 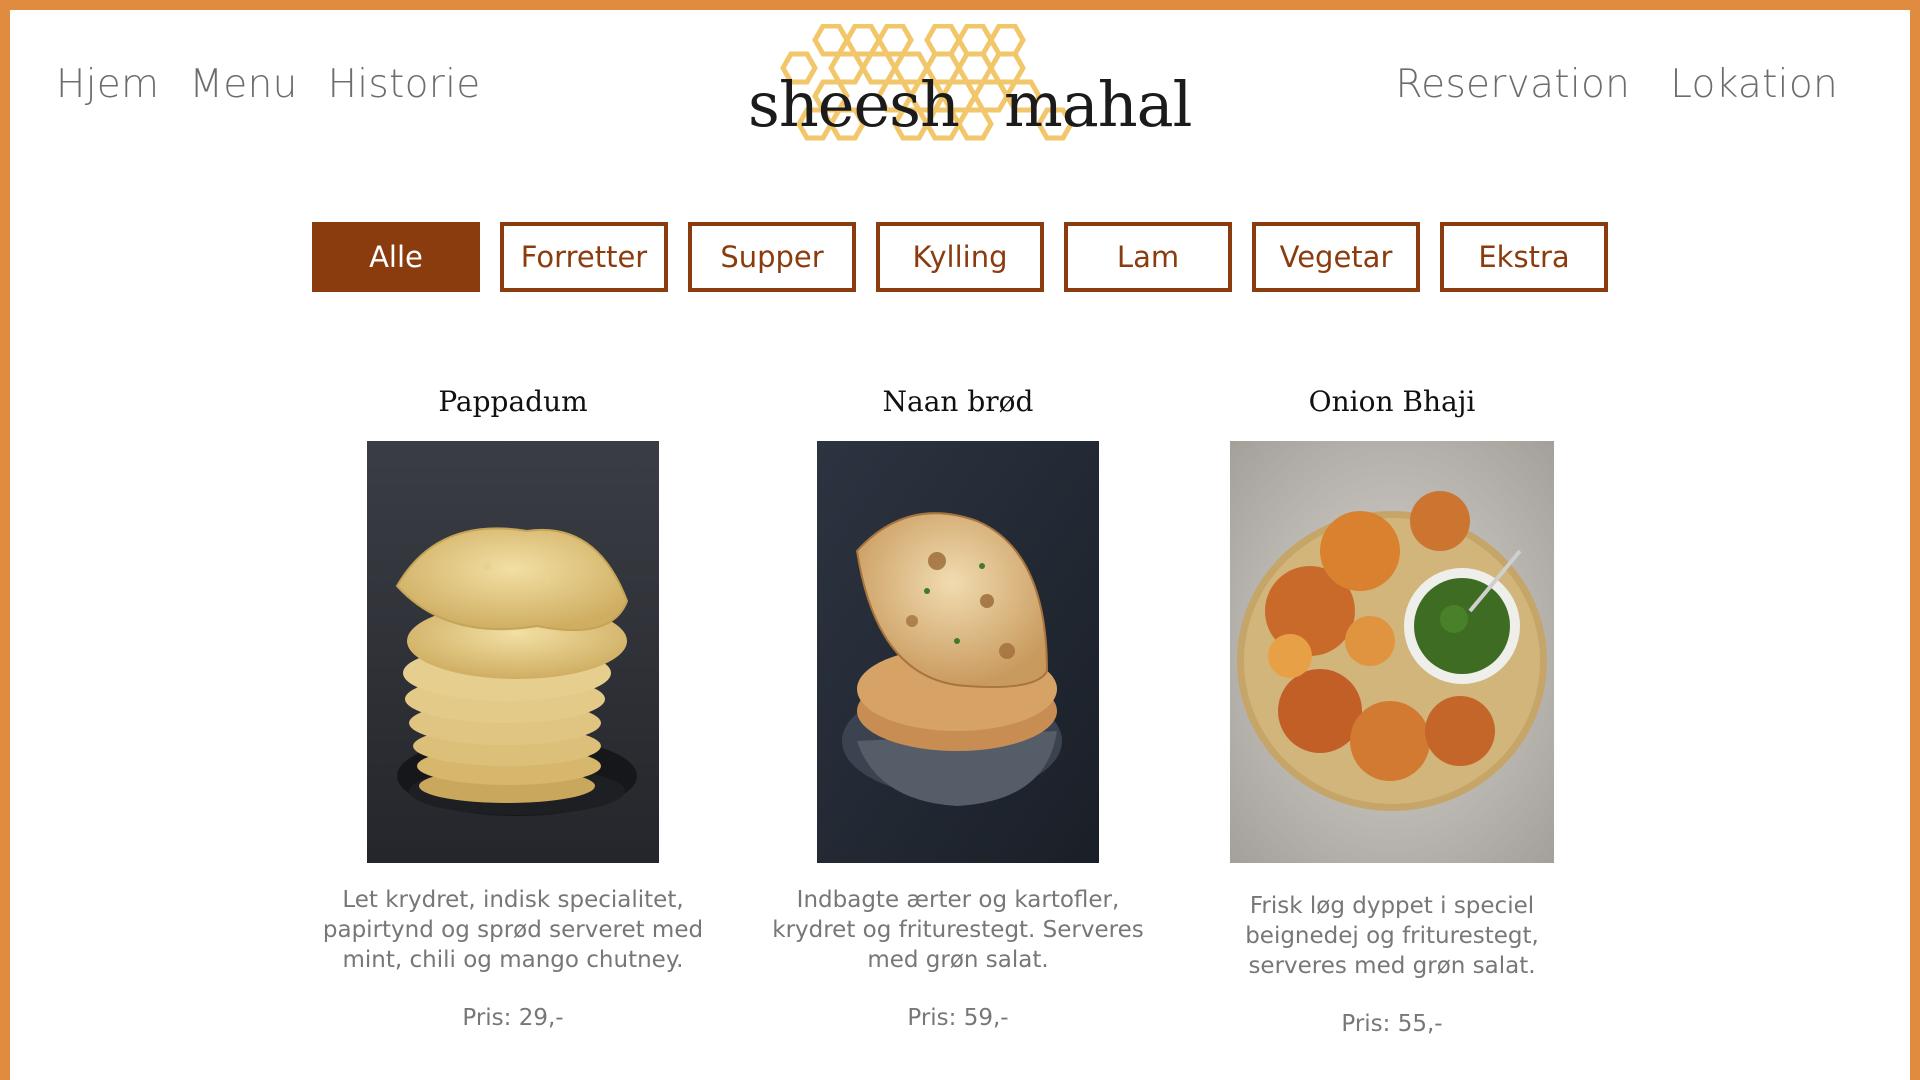 I want to click on nav-link-reservation: Reservation, so click(x=1513, y=84).